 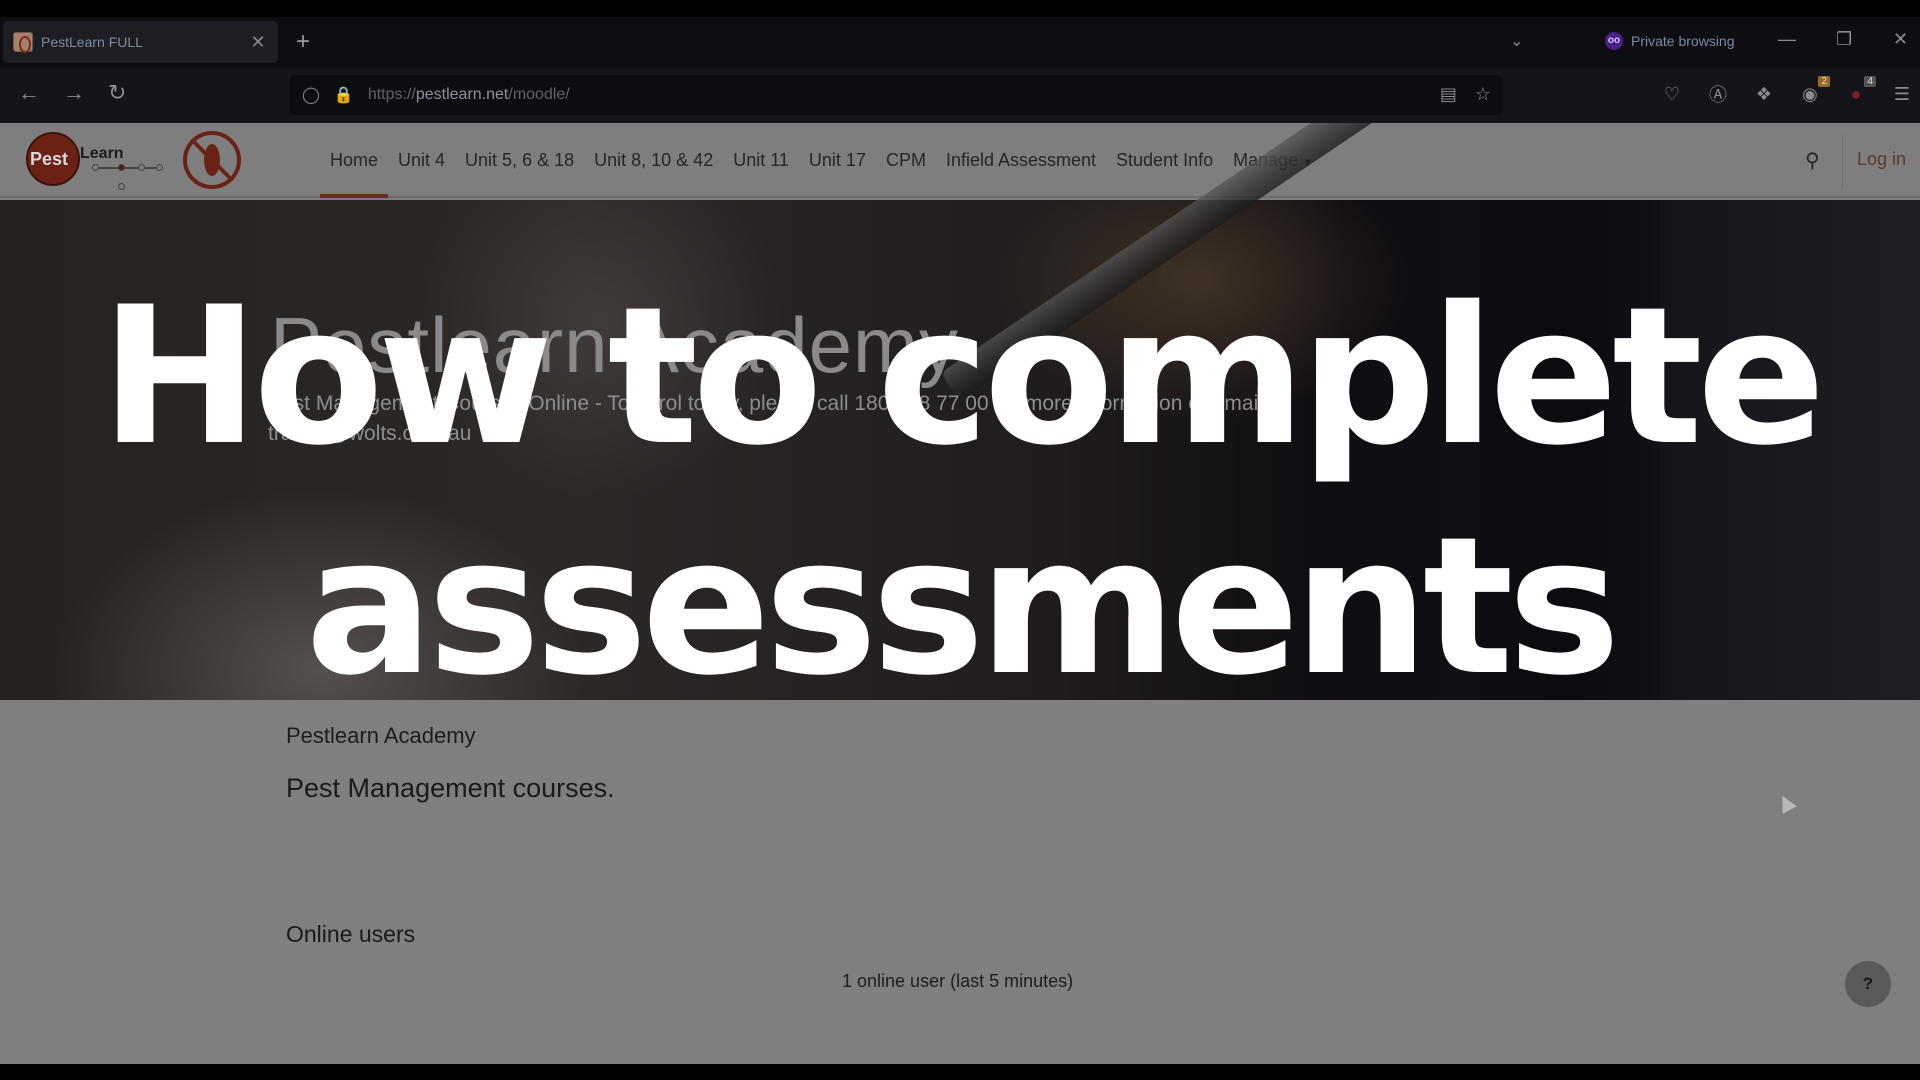 What do you see at coordinates (381, 735) in the screenshot?
I see `site-name-heading: Pestlearn Academy` at bounding box center [381, 735].